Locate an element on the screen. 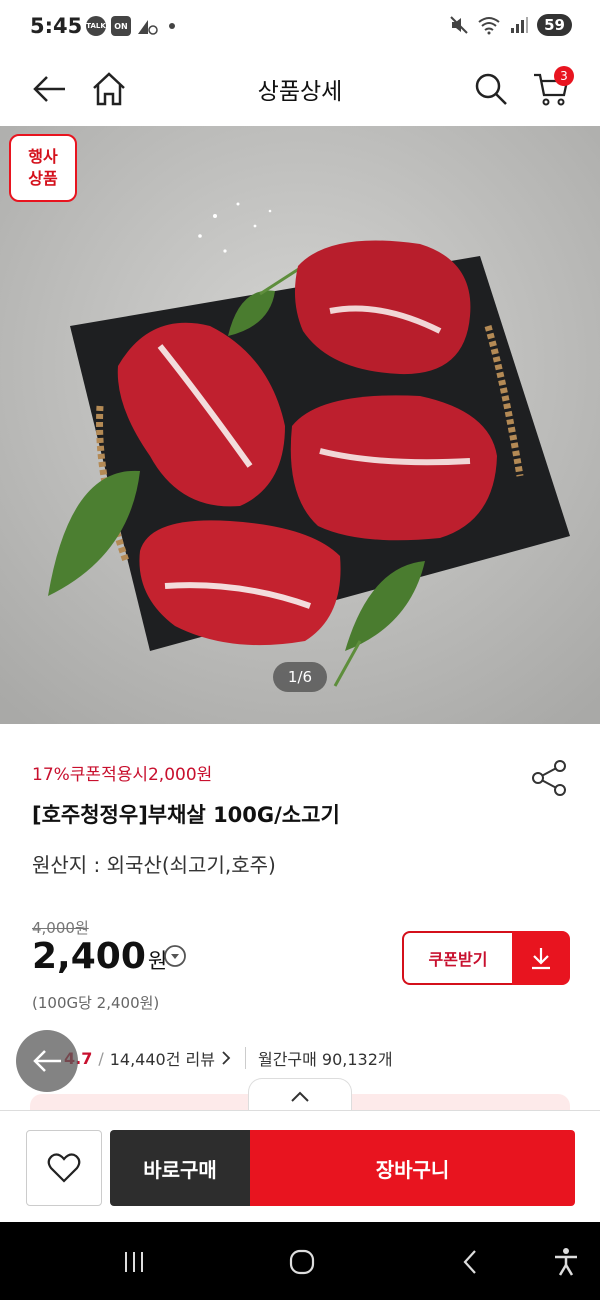 Image resolution: width=600 pixels, height=1300 pixels. battery-indicator: 59 is located at coordinates (554, 25).